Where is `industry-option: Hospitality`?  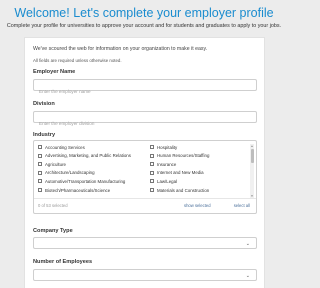 industry-option: Hospitality is located at coordinates (163, 147).